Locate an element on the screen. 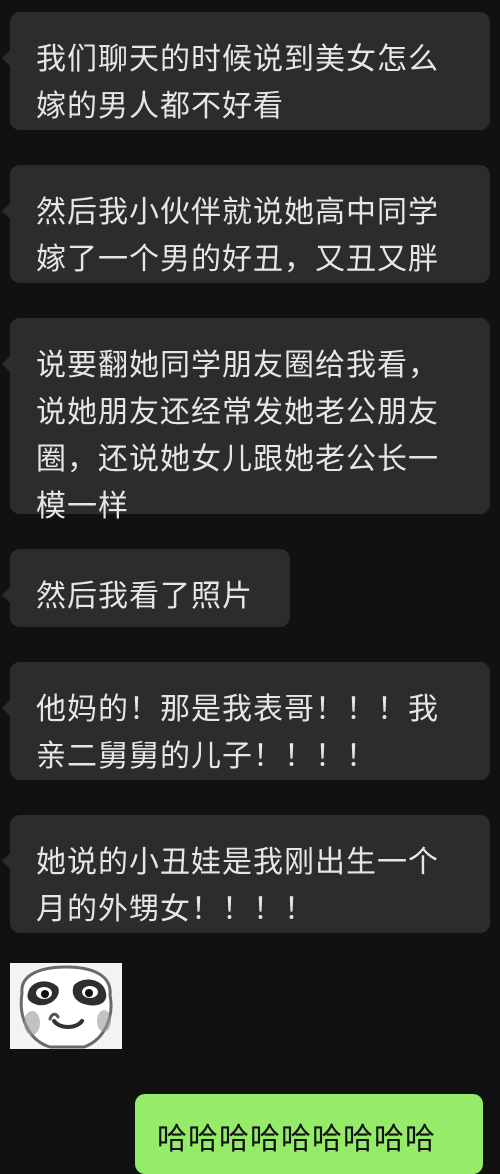 The height and width of the screenshot is (1174, 500). incoming-message: 她说的小丑娃是我刚出生一个月的外甥女！！！！ is located at coordinates (246, 874).